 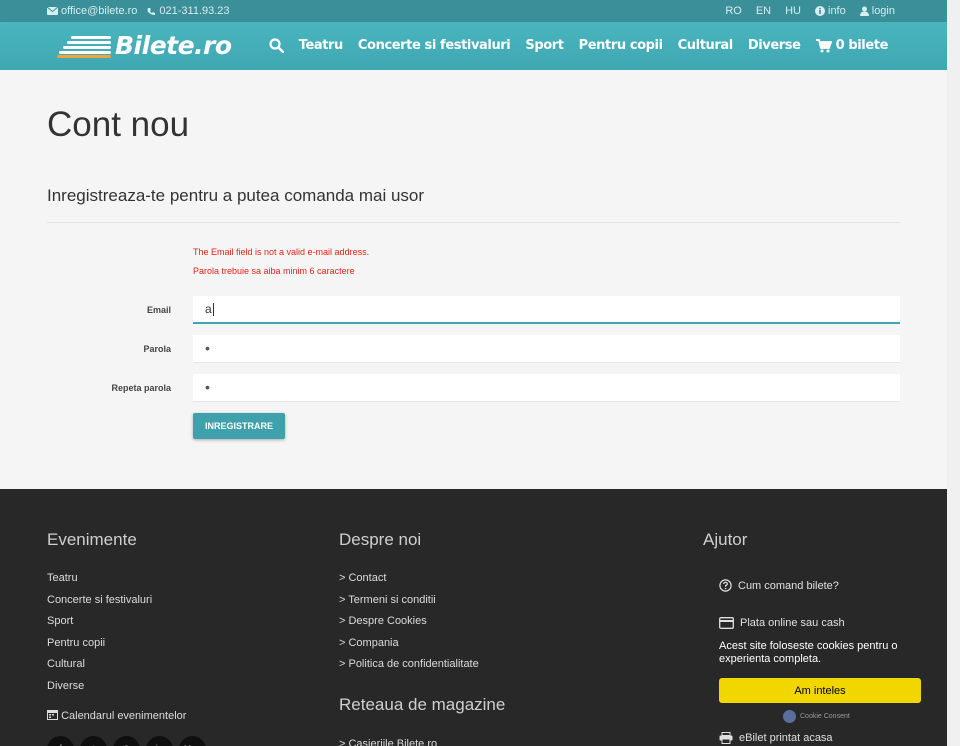 I want to click on printer-icon, so click(x=726, y=738).